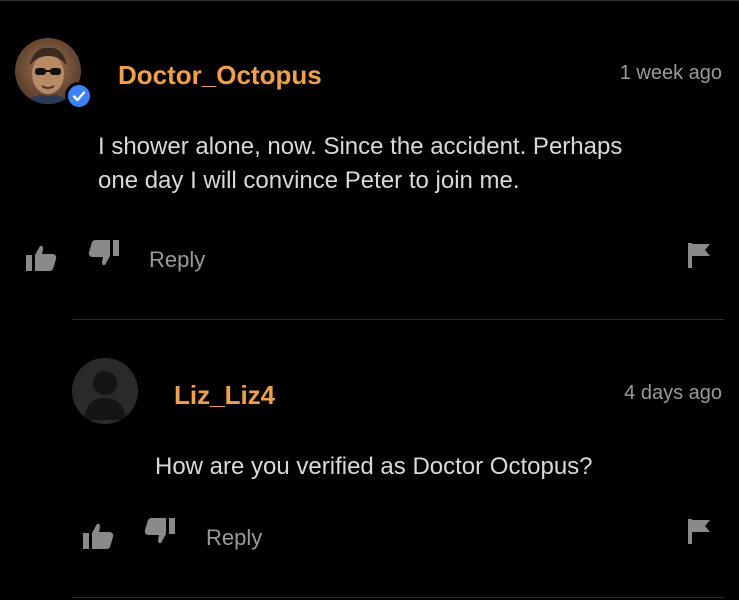  I want to click on top-divider, so click(369, 0).